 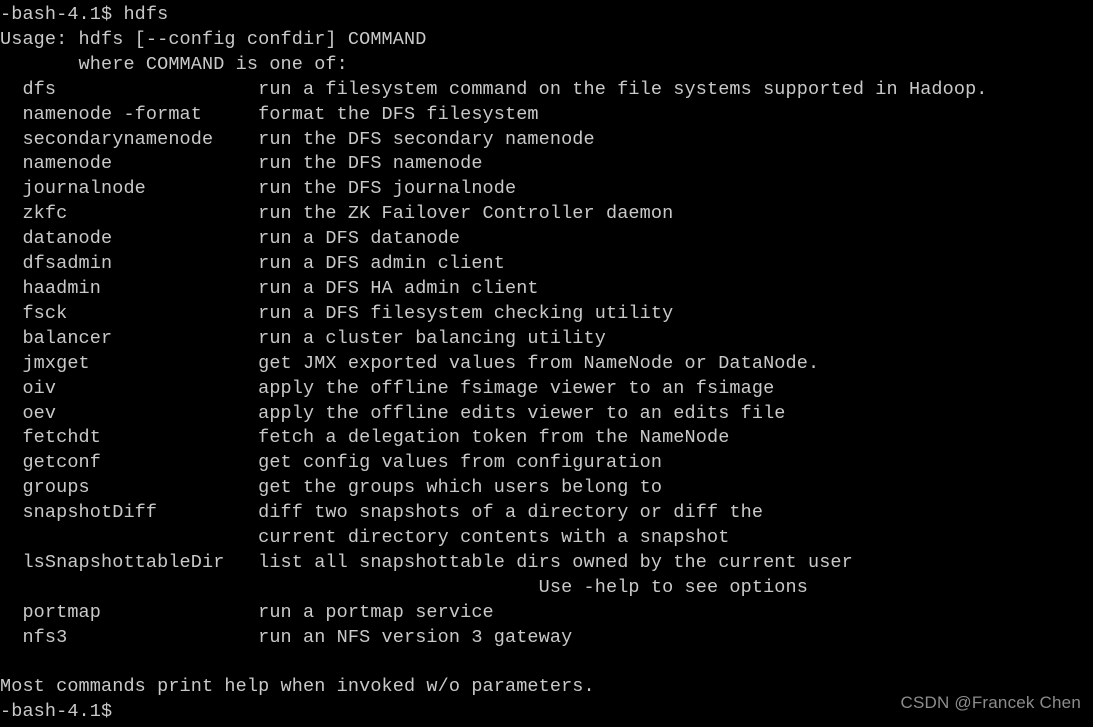 I want to click on terminal-line: Usage: hdfs [--config confdir] COMMAND, so click(x=213, y=39).